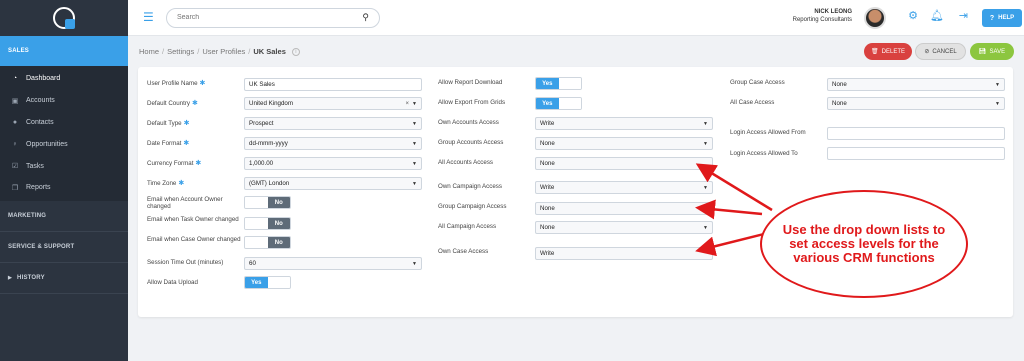 The height and width of the screenshot is (361, 1024). Describe the element at coordinates (757, 82) in the screenshot. I see `label-group-case: Group Case Access` at that location.